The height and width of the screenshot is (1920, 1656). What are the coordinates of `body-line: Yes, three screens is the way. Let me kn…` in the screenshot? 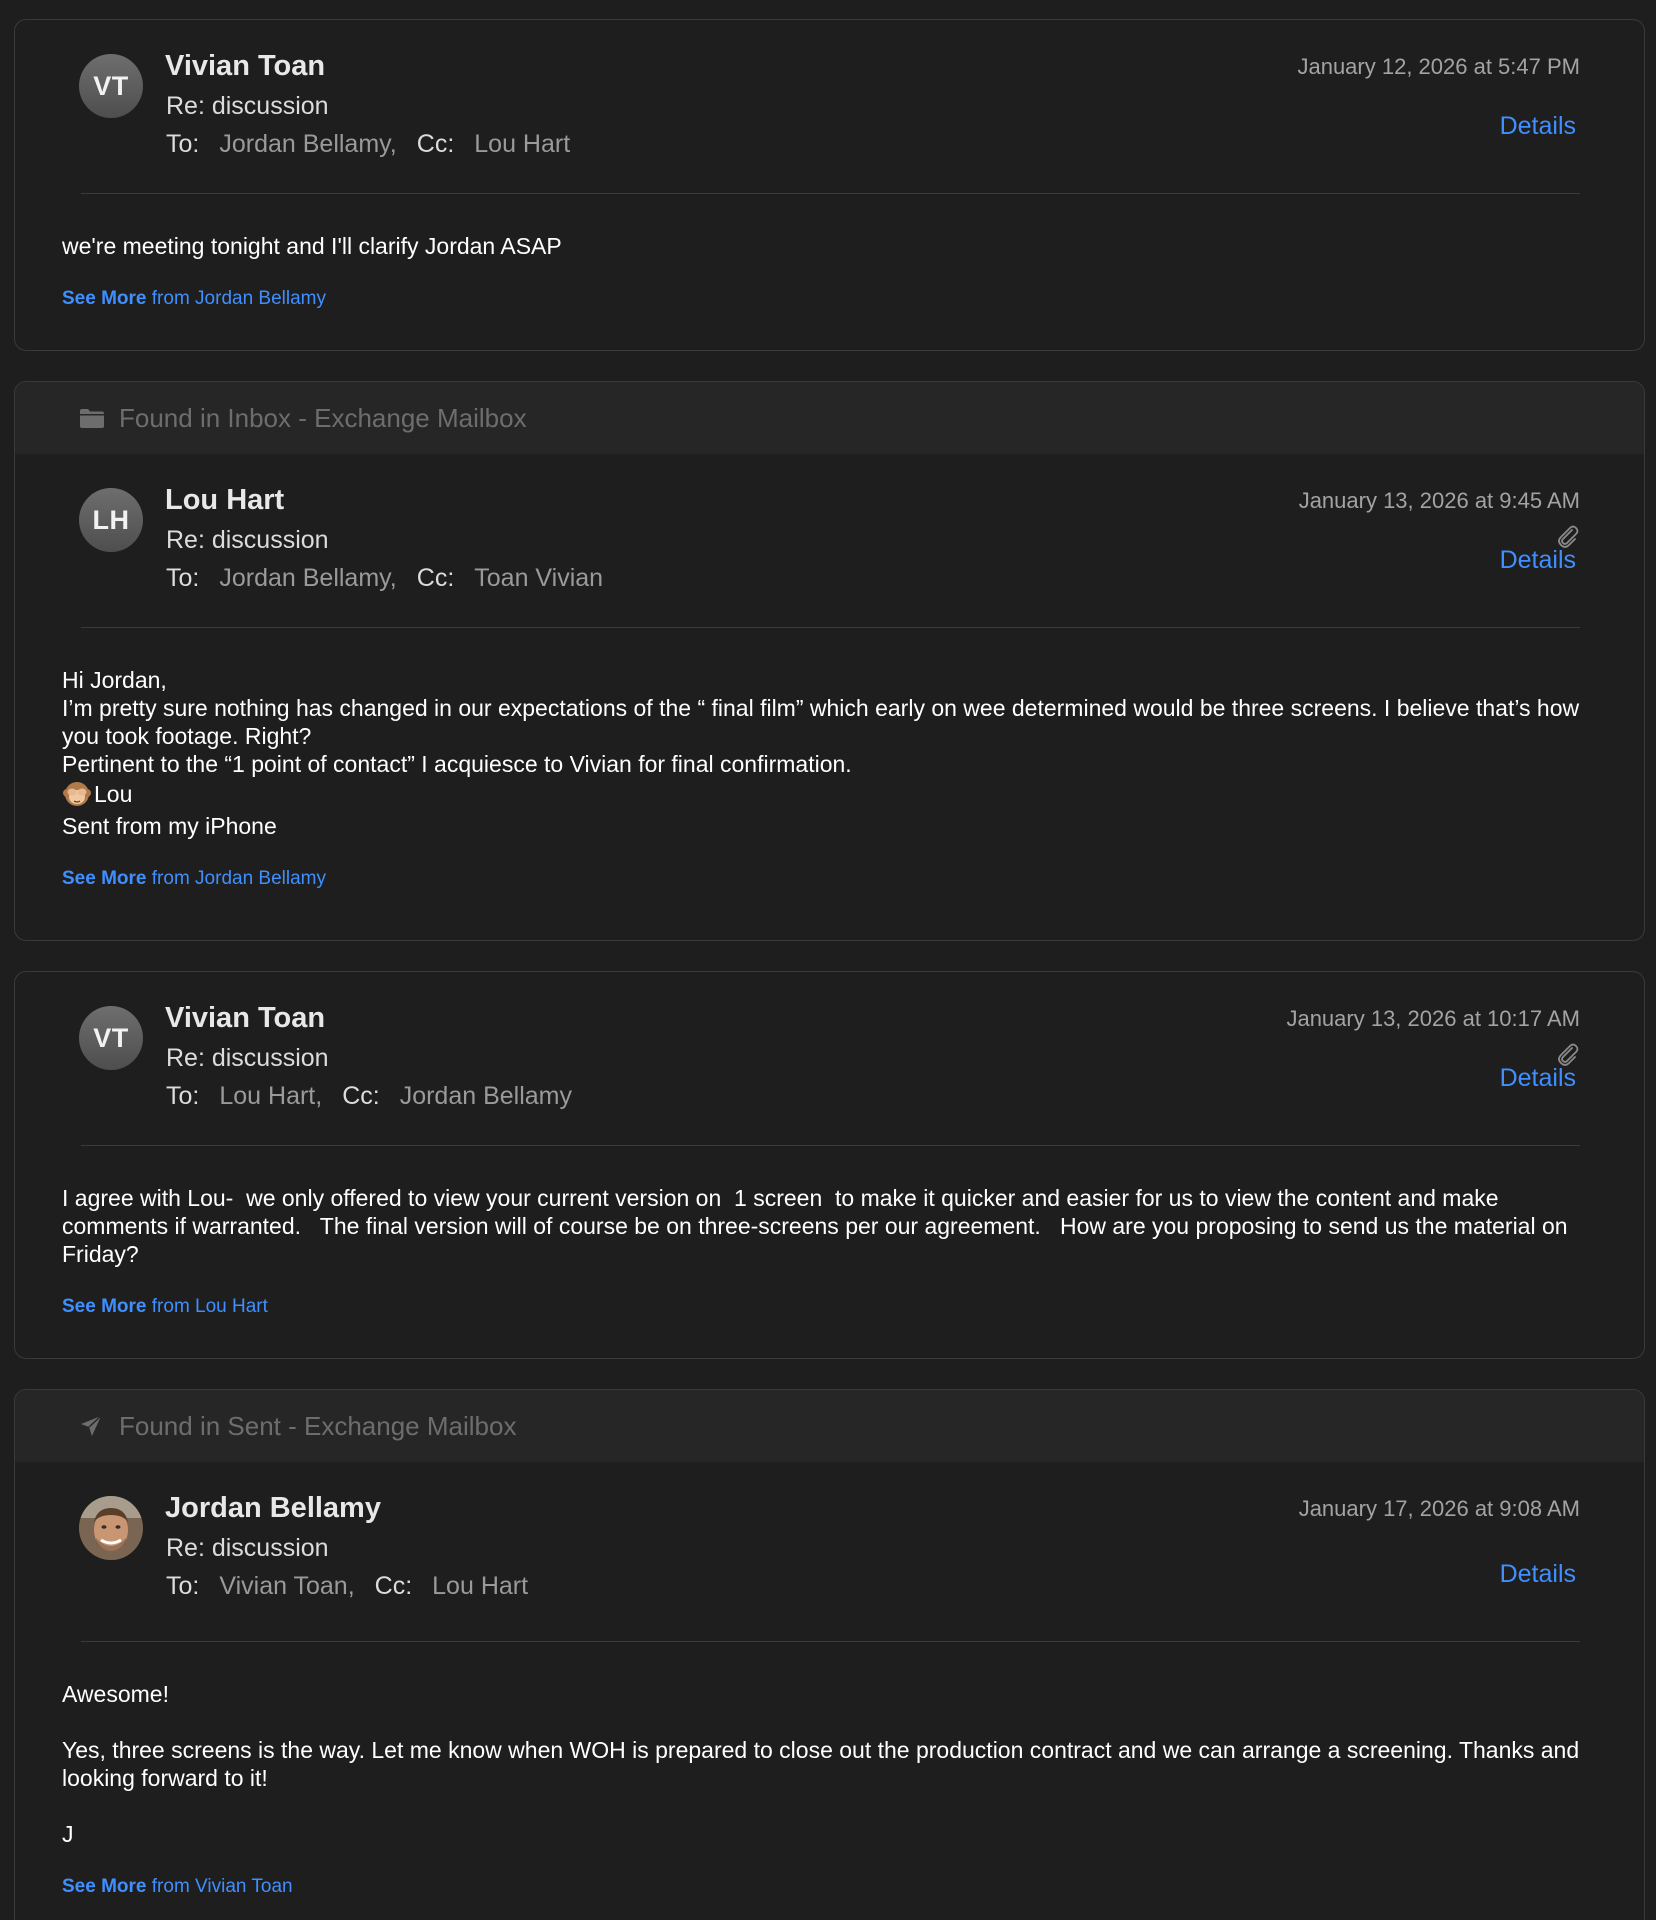 It's located at (821, 1764).